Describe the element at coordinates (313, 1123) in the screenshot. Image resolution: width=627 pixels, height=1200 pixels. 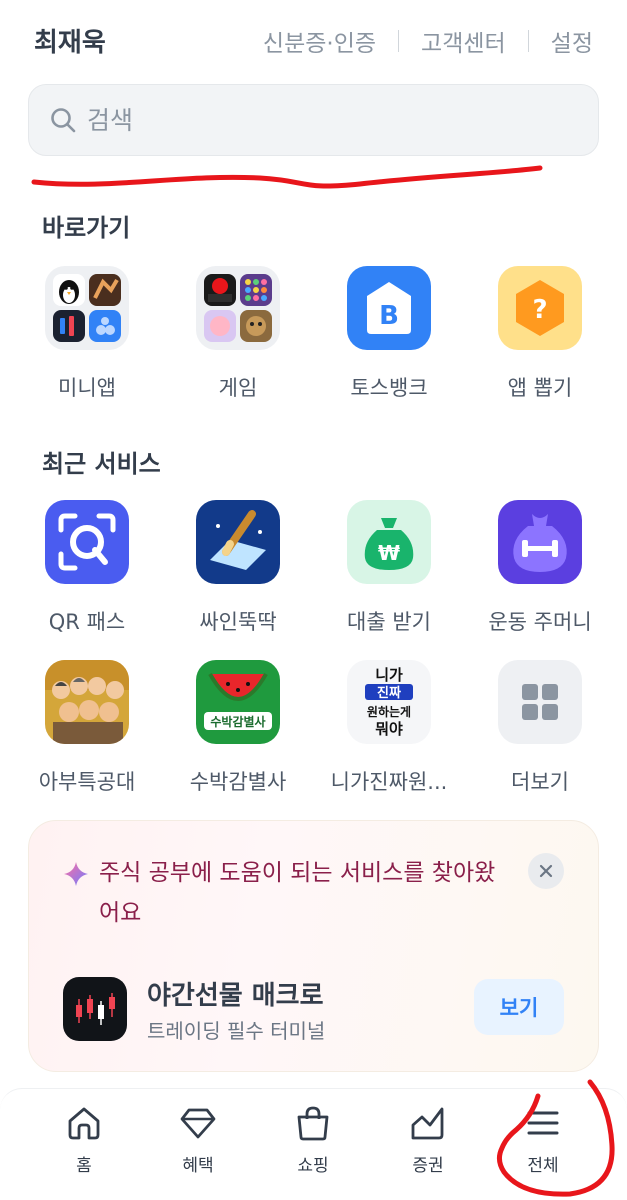
I see `shopping-bag-icon` at that location.